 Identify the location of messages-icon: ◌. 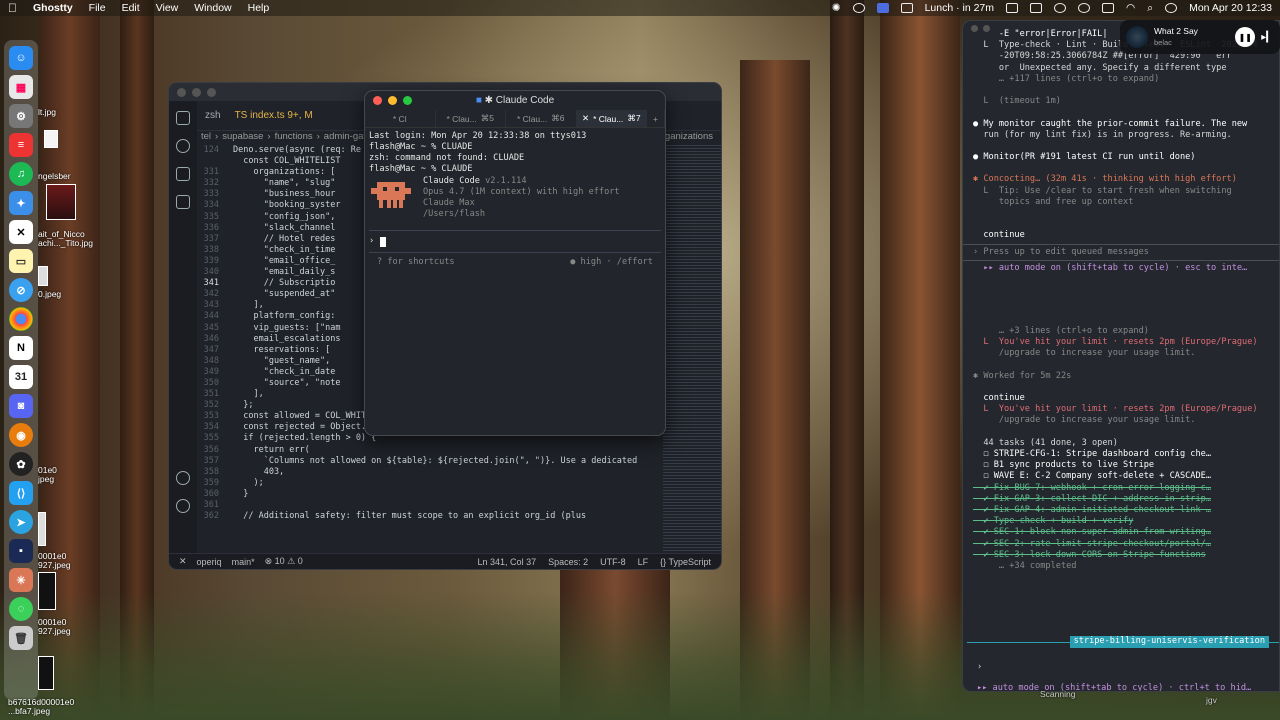
(21, 609).